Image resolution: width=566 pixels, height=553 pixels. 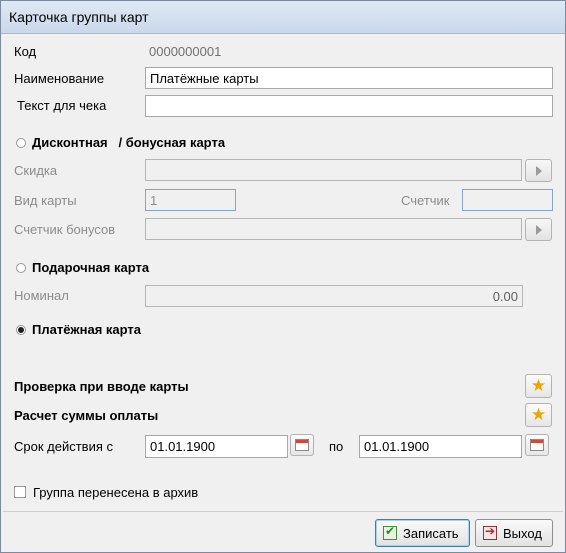 What do you see at coordinates (440, 446) in the screenshot?
I see `valid-to-input: 01.01.1900` at bounding box center [440, 446].